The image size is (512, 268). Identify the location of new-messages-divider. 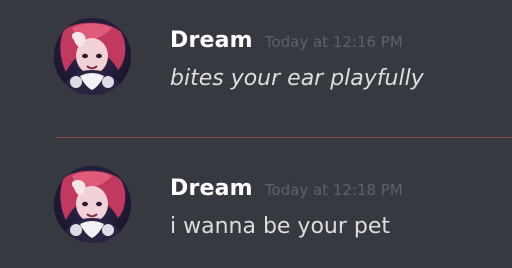
(284, 137).